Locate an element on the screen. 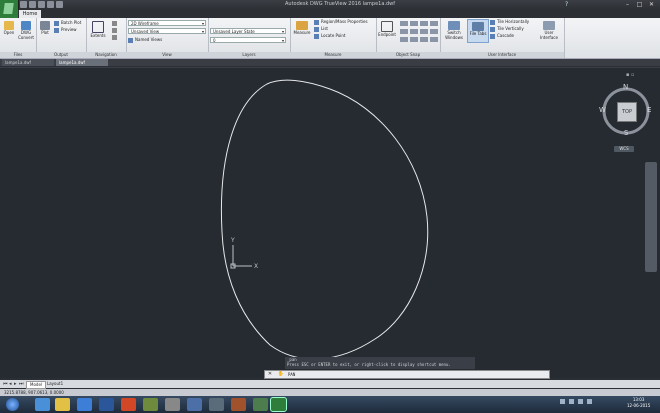  taskbar-app-ie-icon is located at coordinates (84, 404).